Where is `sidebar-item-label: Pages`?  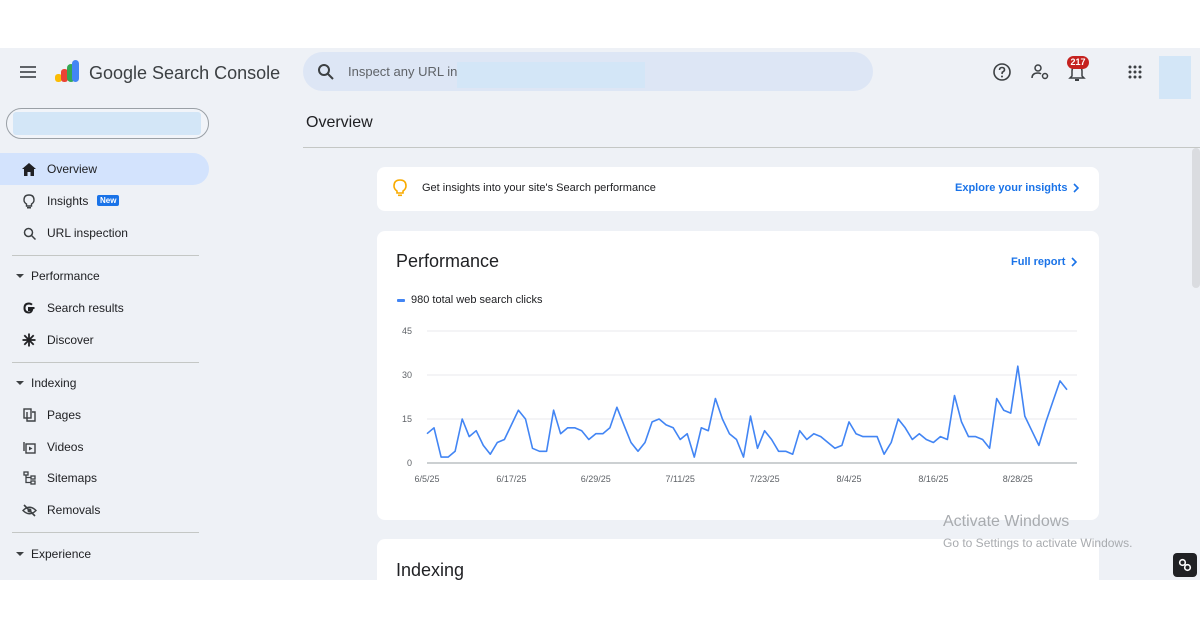 sidebar-item-label: Pages is located at coordinates (64, 415).